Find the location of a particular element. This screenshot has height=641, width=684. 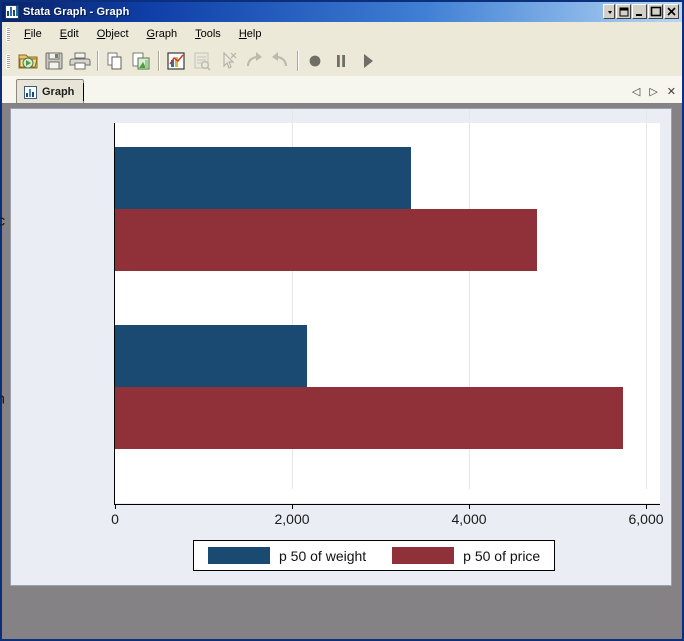

bar-domestic-price is located at coordinates (326, 240).